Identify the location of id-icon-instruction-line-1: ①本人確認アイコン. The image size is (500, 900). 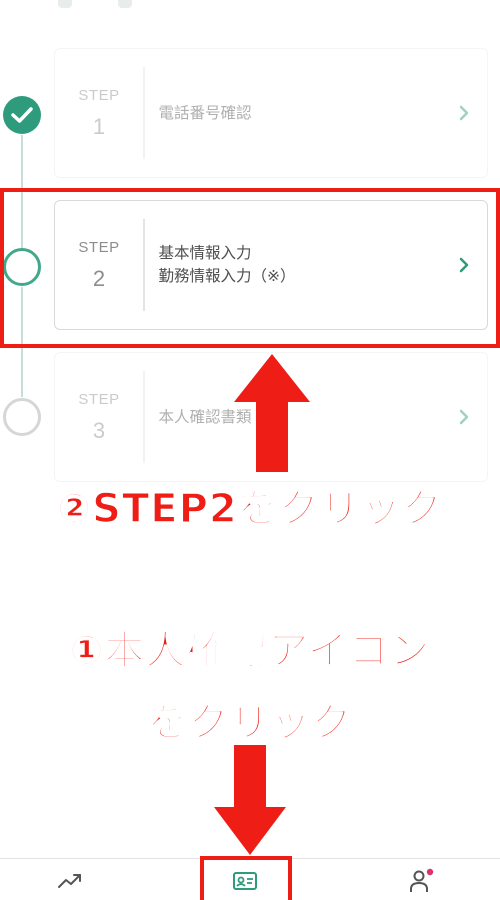
(250, 651).